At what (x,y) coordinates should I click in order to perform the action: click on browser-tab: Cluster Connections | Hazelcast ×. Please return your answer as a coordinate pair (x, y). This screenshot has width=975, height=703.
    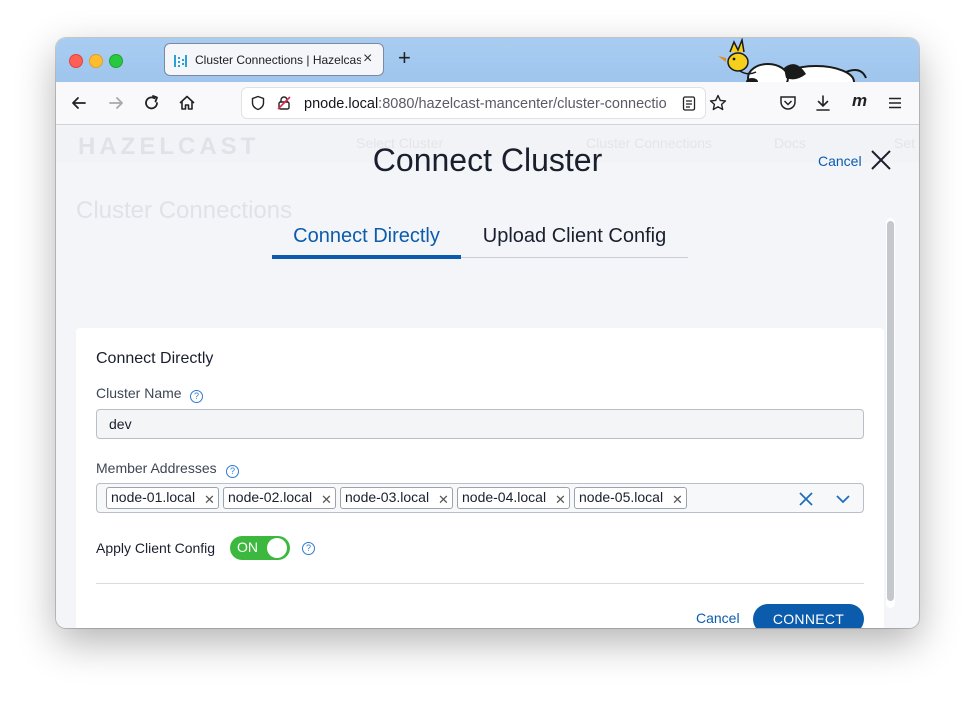
    Looking at the image, I should click on (274, 59).